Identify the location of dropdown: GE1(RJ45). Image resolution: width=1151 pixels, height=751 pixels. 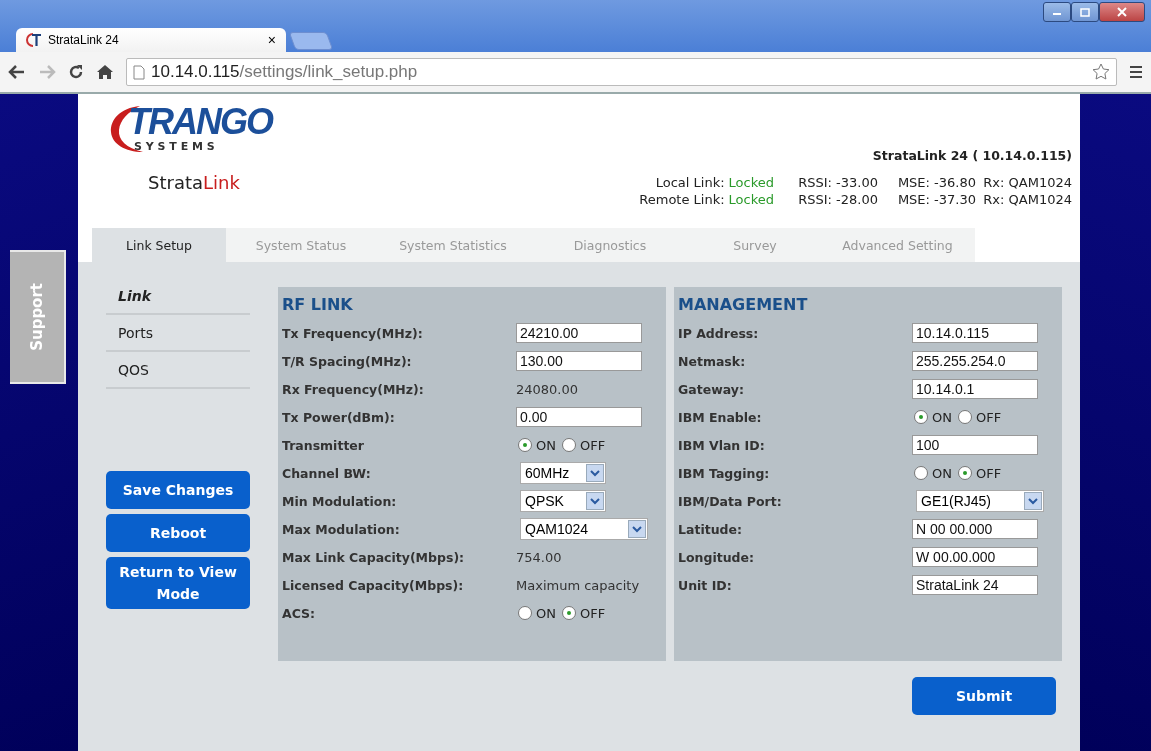
(980, 501).